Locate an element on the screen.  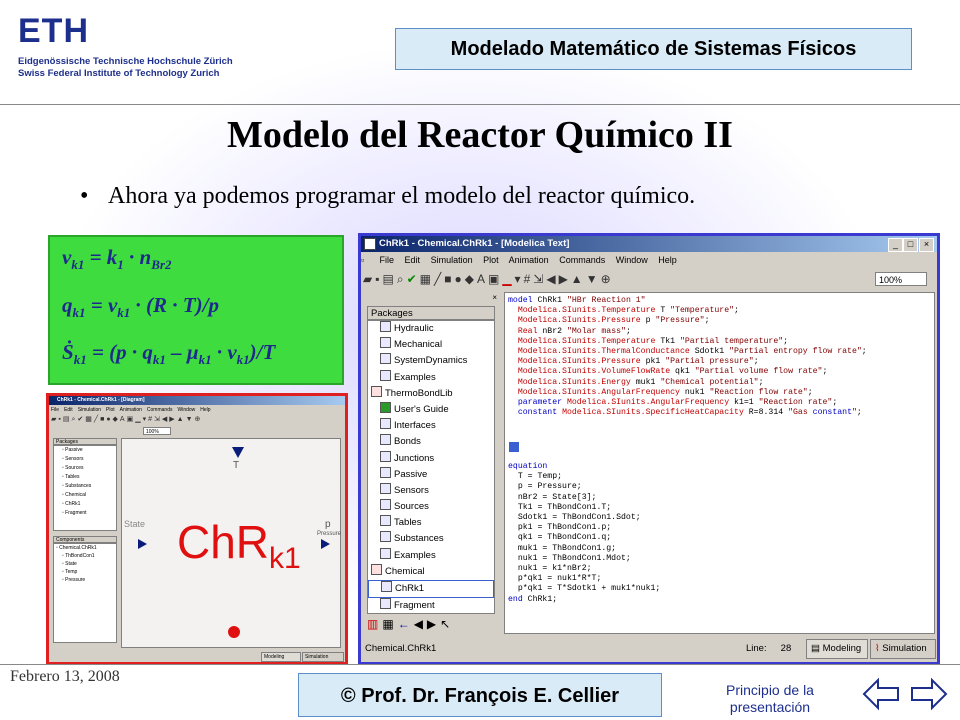
package-tree-item: SystemDynamics is located at coordinates (431, 361).